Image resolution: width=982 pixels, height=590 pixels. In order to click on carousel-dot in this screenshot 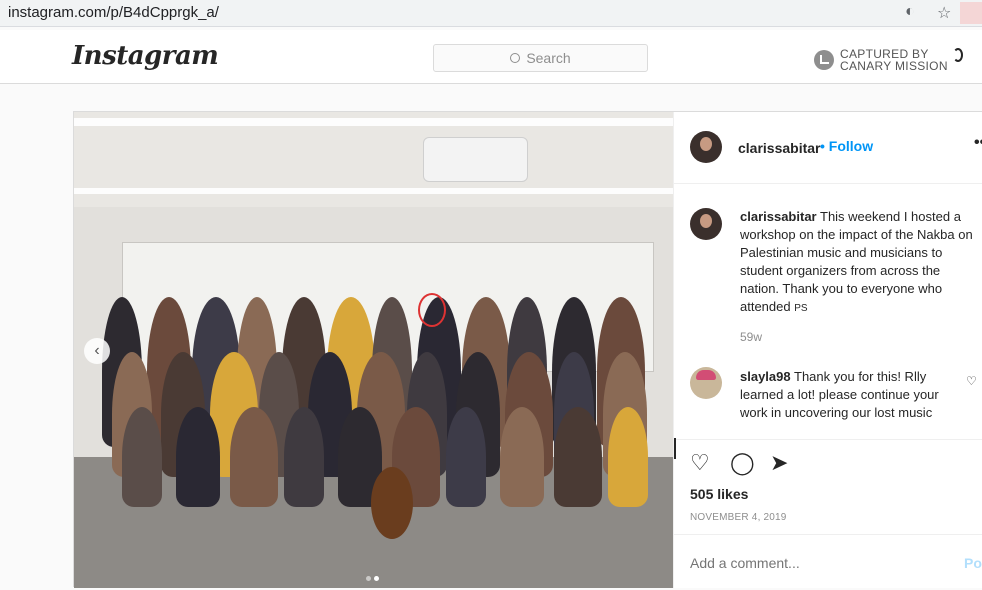, I will do `click(368, 578)`.